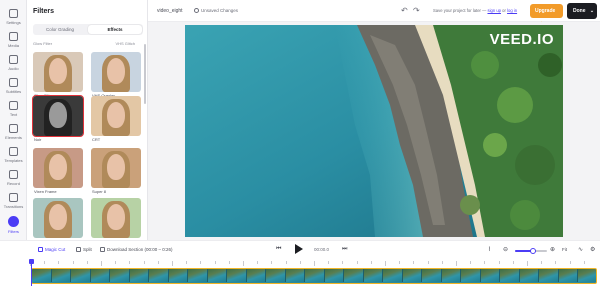 This screenshot has height=292, width=600. I want to click on play-icon, so click(299, 249).